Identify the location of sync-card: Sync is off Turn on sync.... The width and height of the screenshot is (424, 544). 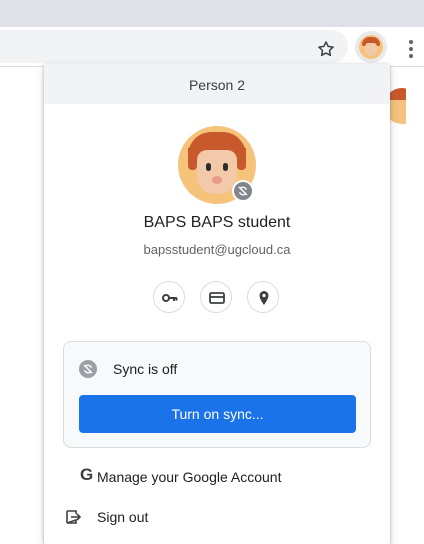
(217, 394).